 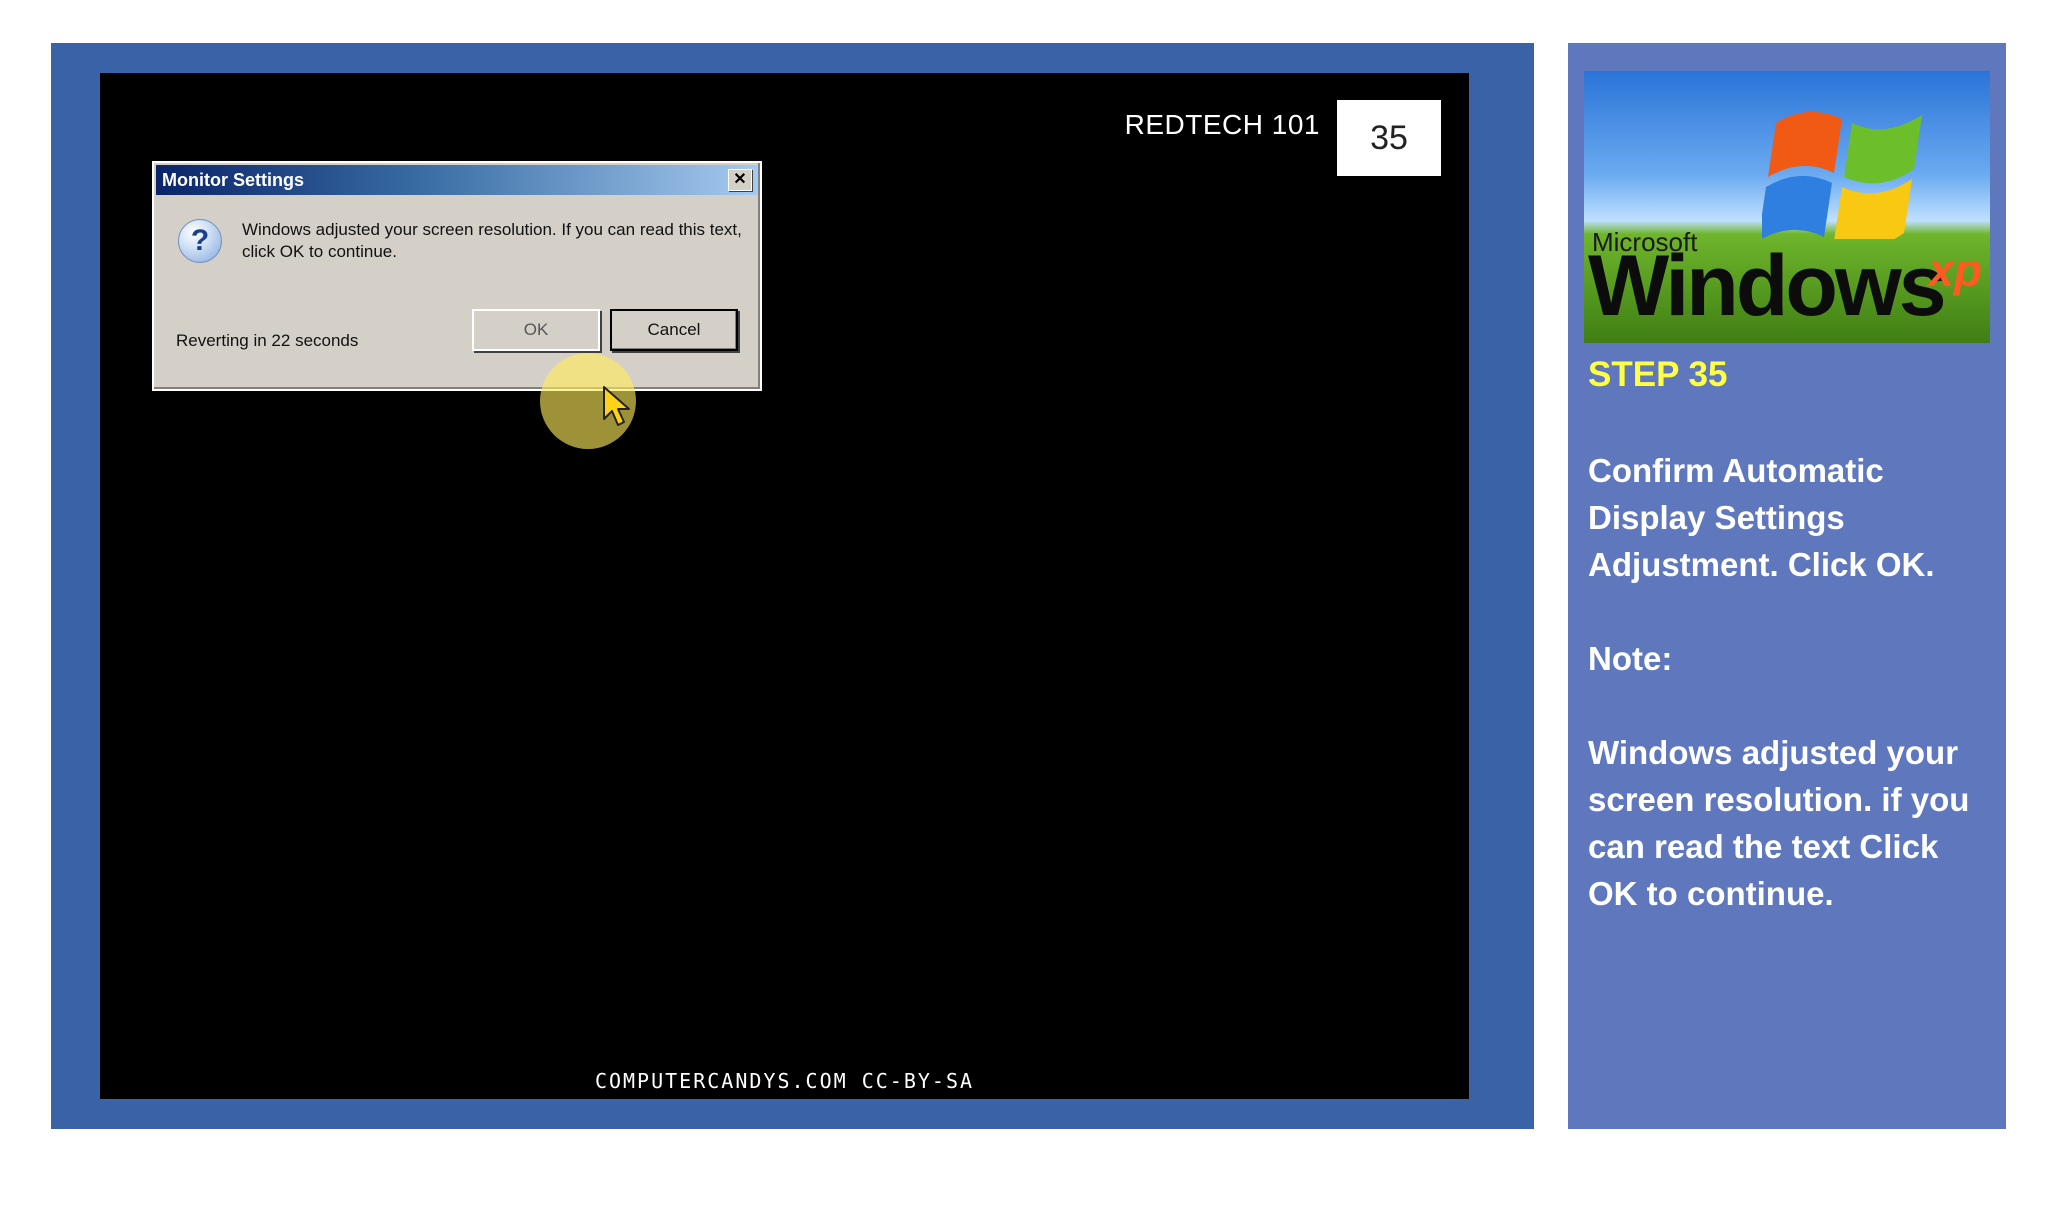 What do you see at coordinates (1222, 124) in the screenshot?
I see `course-label: REDTECH 101` at bounding box center [1222, 124].